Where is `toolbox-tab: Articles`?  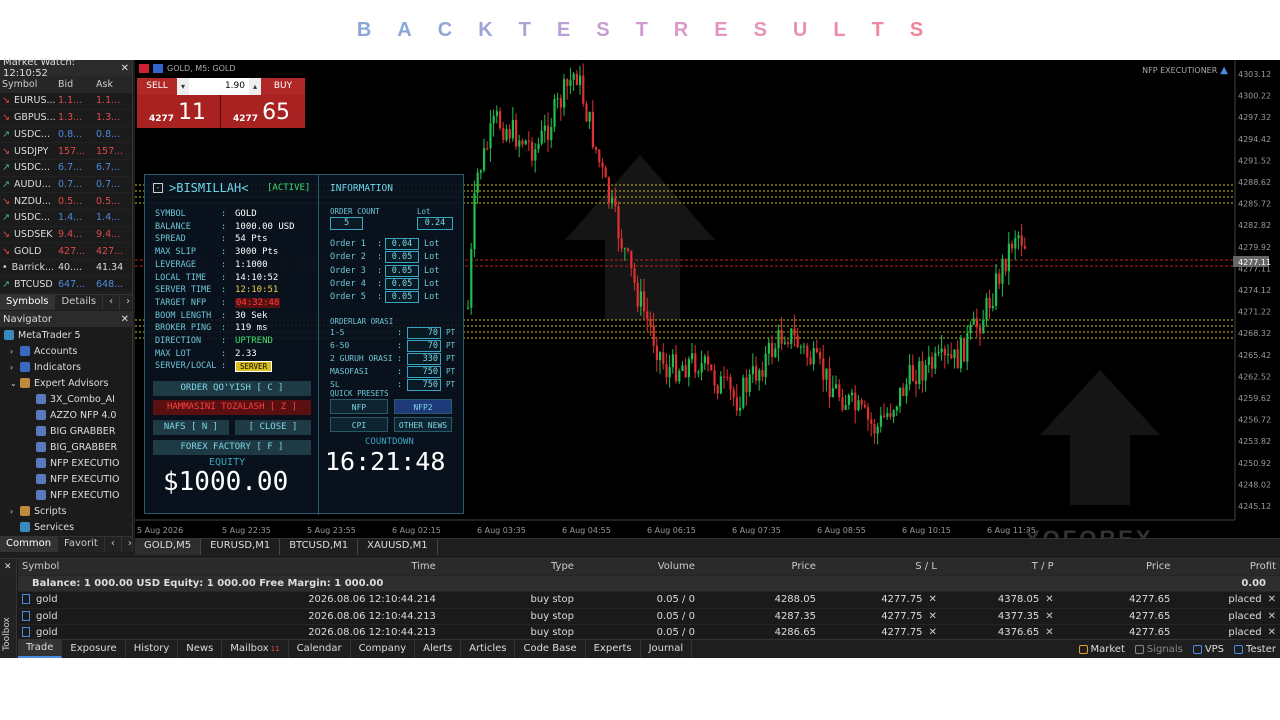 toolbox-tab: Articles is located at coordinates (488, 648).